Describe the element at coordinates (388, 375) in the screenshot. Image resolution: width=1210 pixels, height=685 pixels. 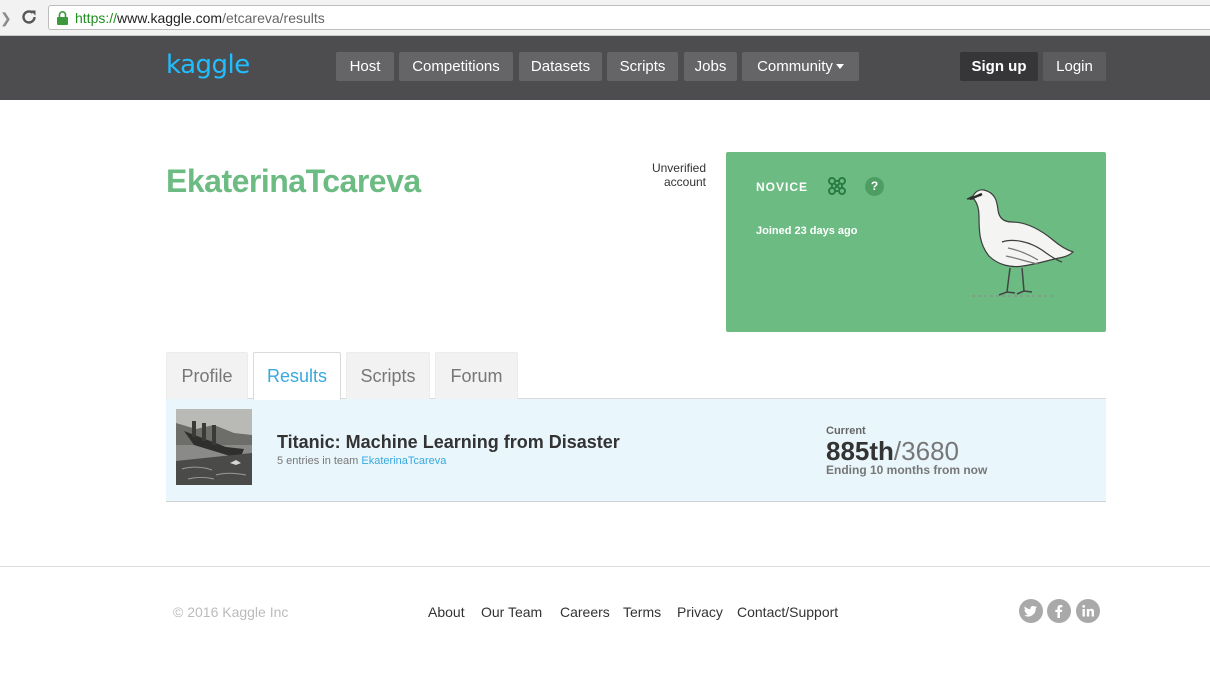
I see `tab-scripts: Scripts` at that location.